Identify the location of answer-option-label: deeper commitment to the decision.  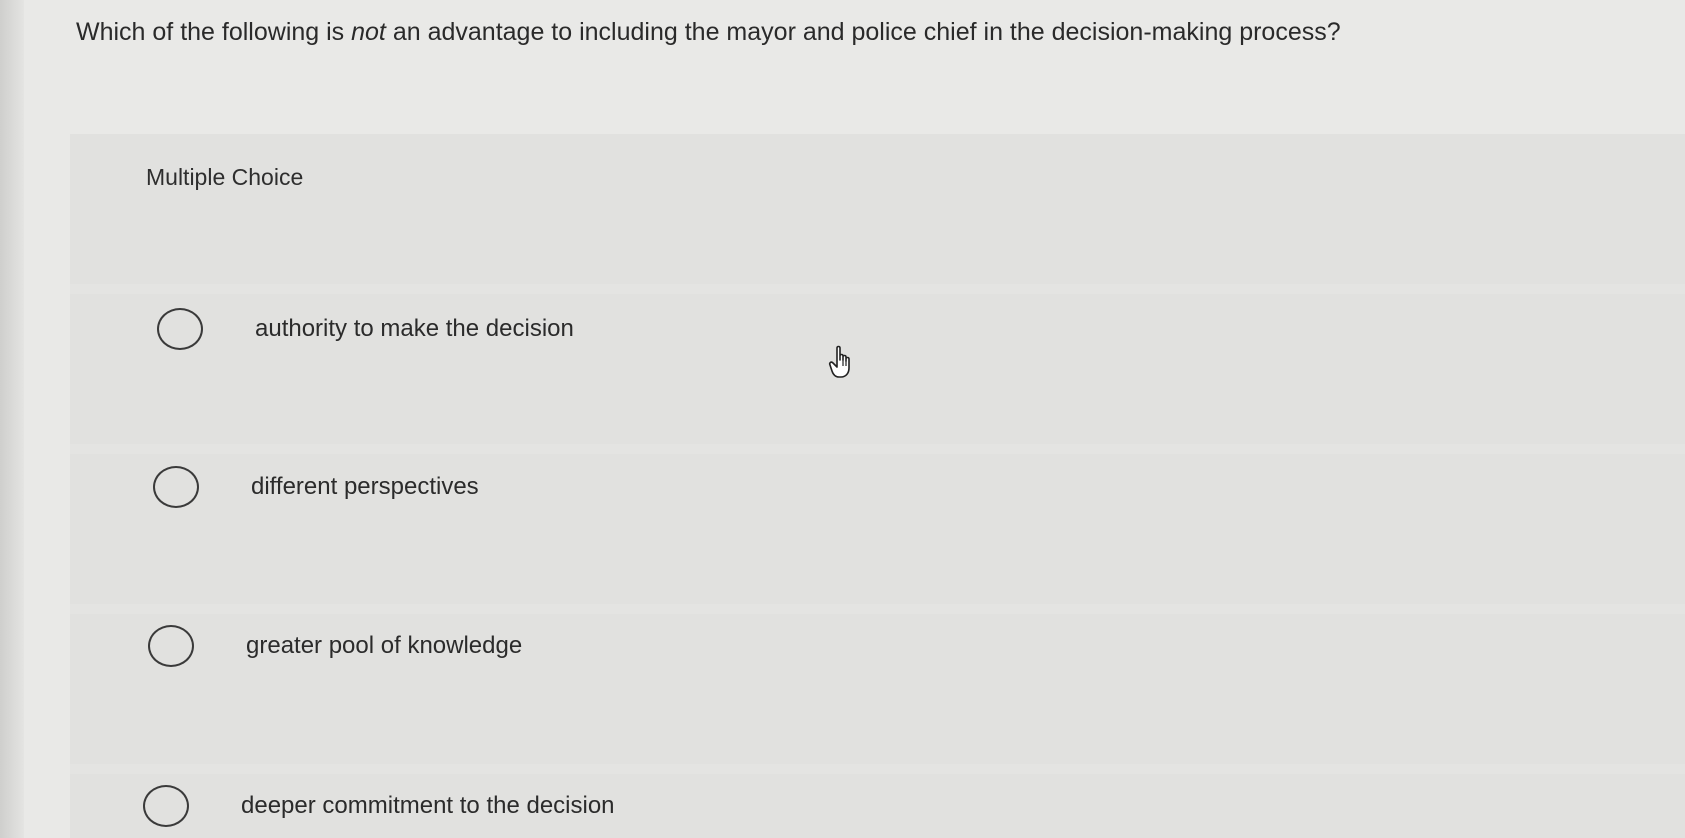
(428, 805).